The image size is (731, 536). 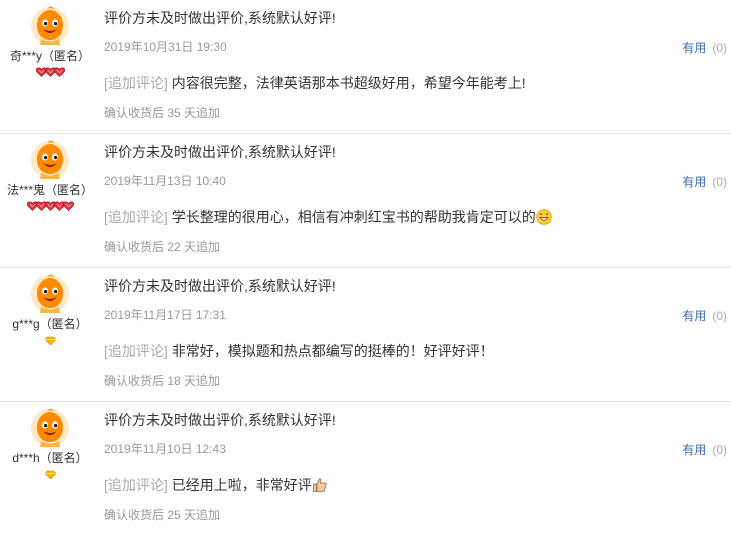 What do you see at coordinates (49, 56) in the screenshot?
I see `reviewer-name: 奇***y（匿名）` at bounding box center [49, 56].